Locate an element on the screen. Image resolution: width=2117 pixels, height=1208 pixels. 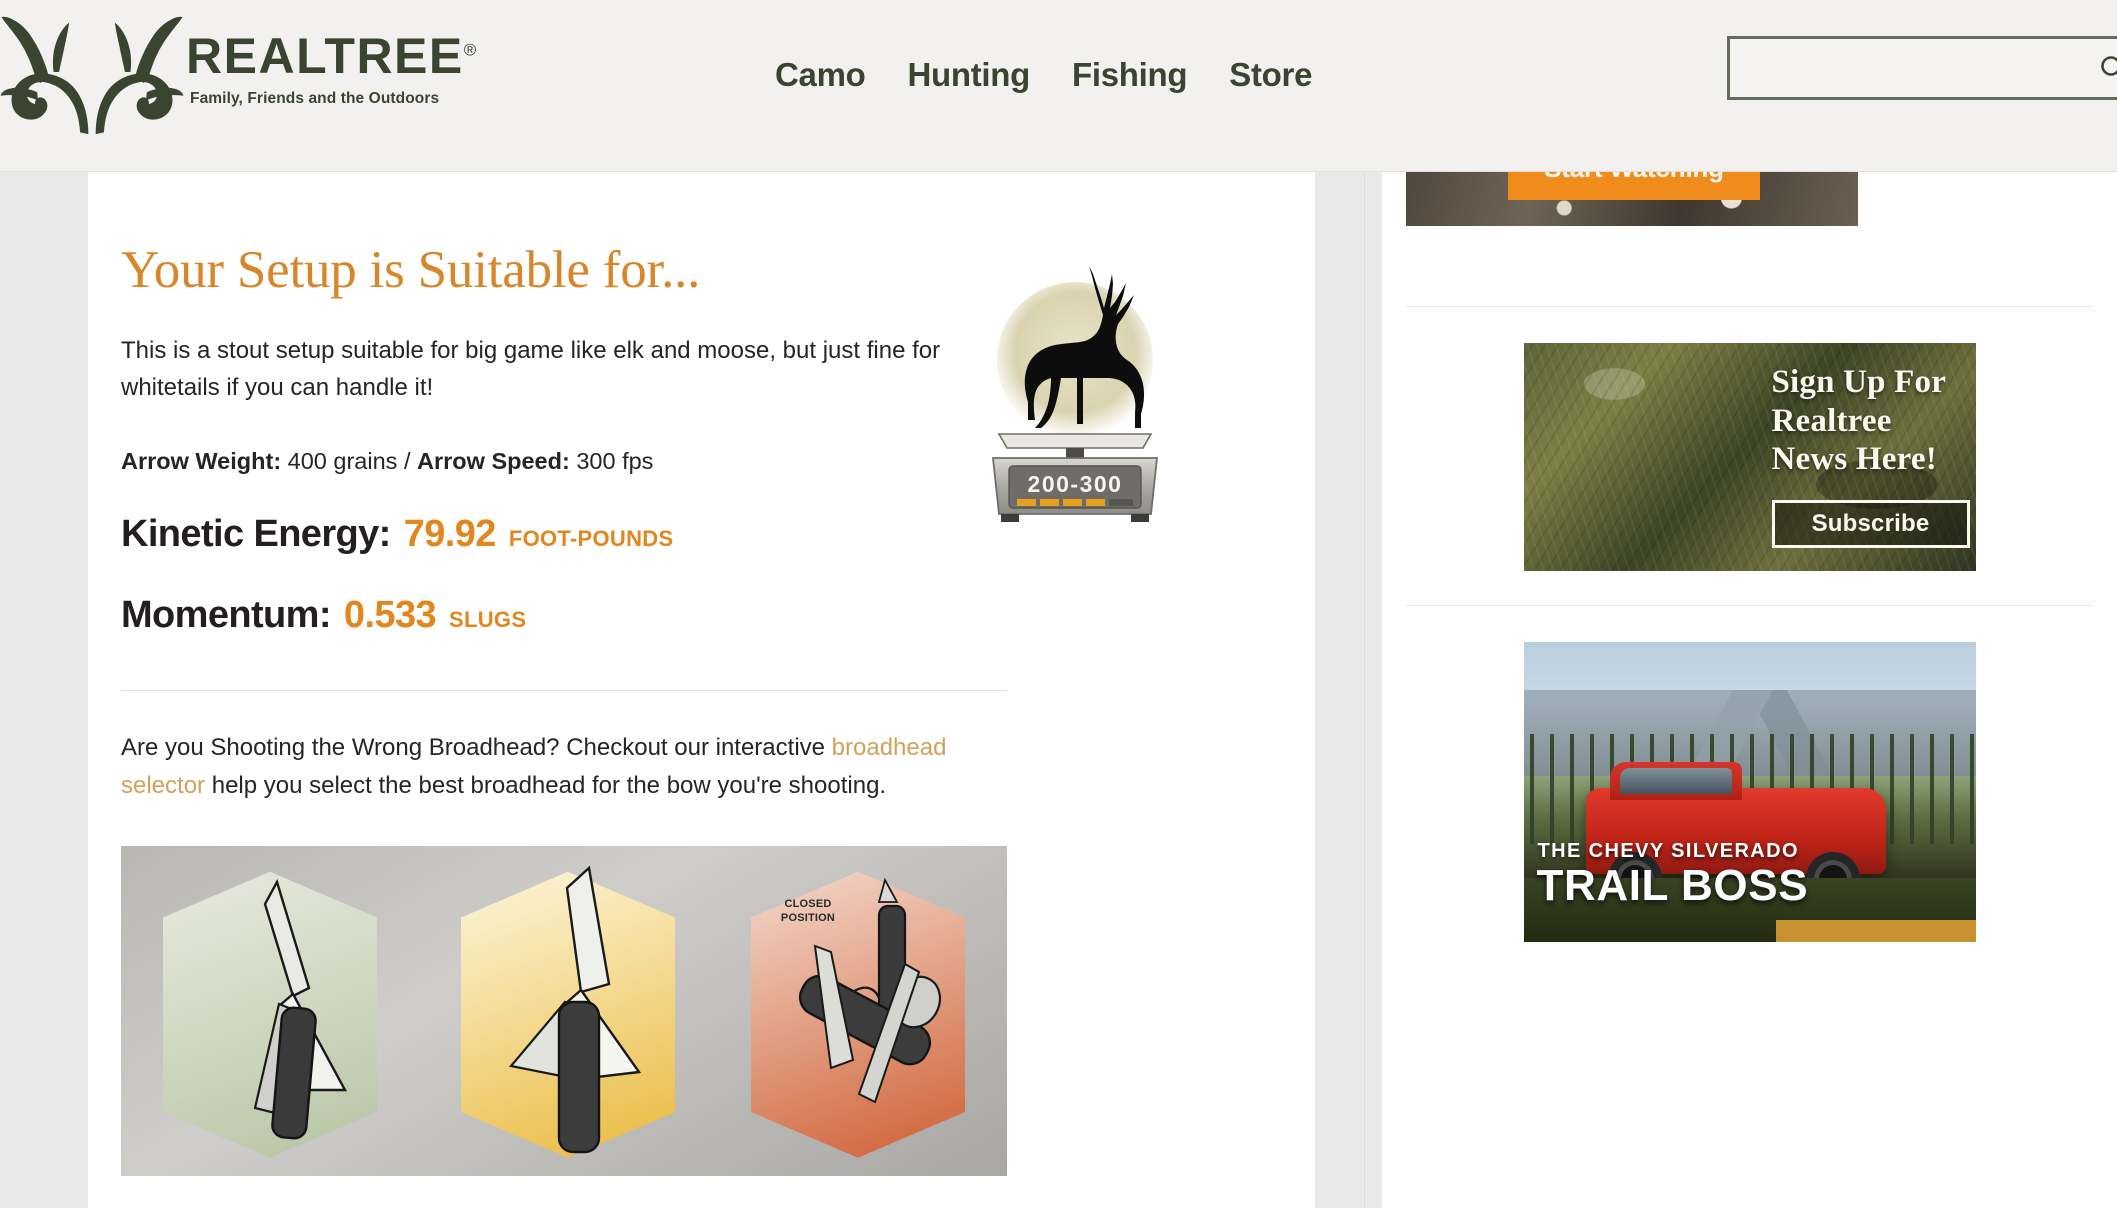
momentum-label: Momentum: is located at coordinates (226, 615).